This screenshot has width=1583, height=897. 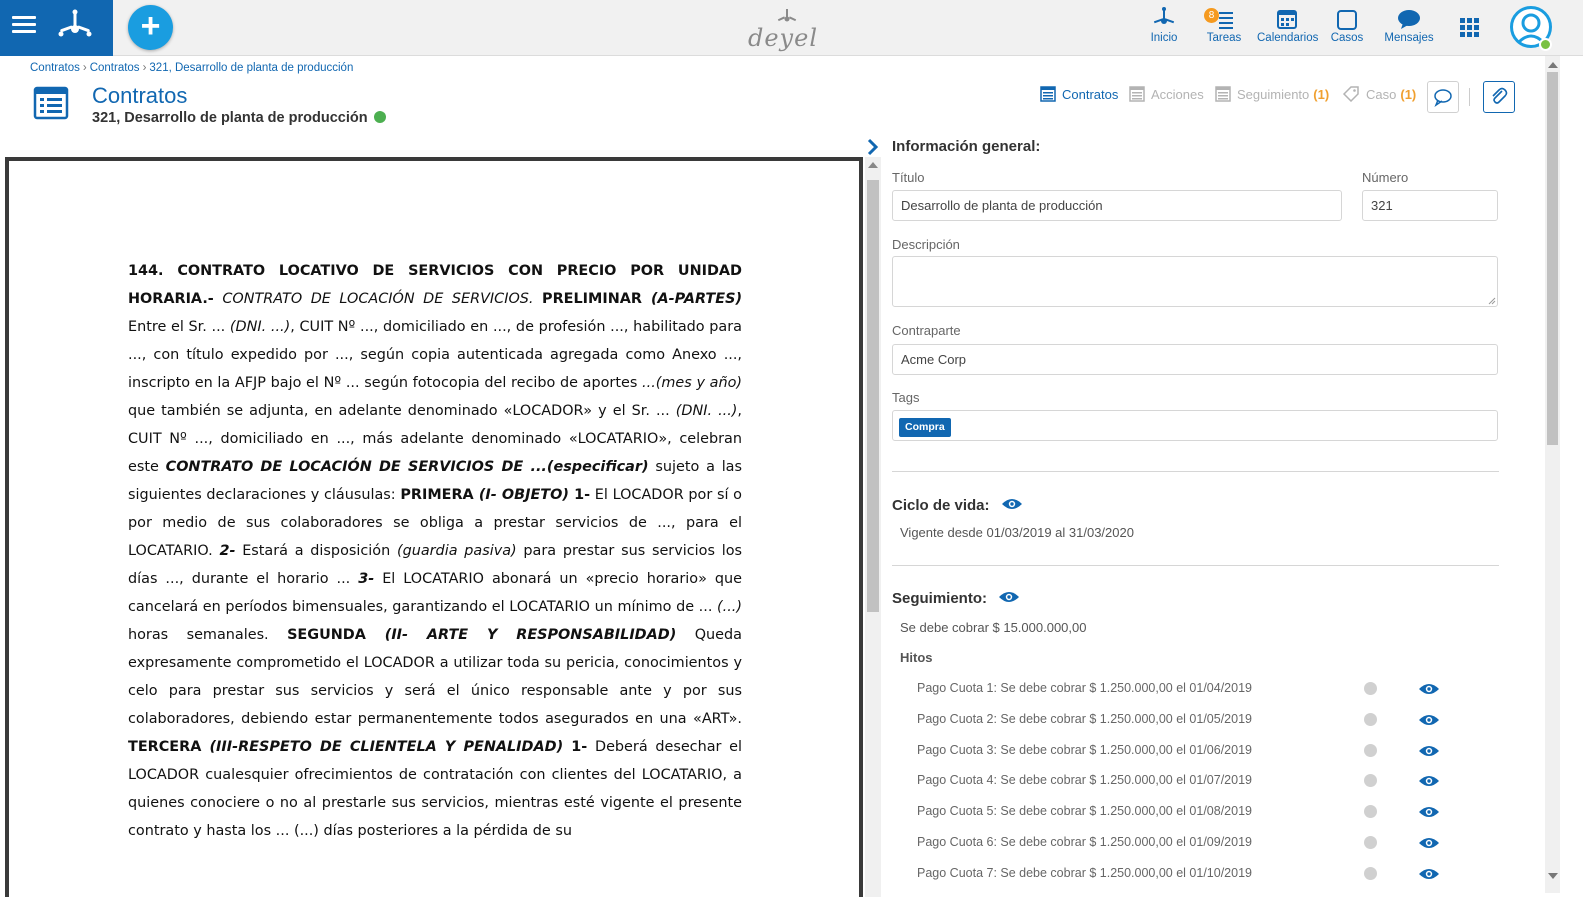 I want to click on tags-field: Compra, so click(x=1195, y=425).